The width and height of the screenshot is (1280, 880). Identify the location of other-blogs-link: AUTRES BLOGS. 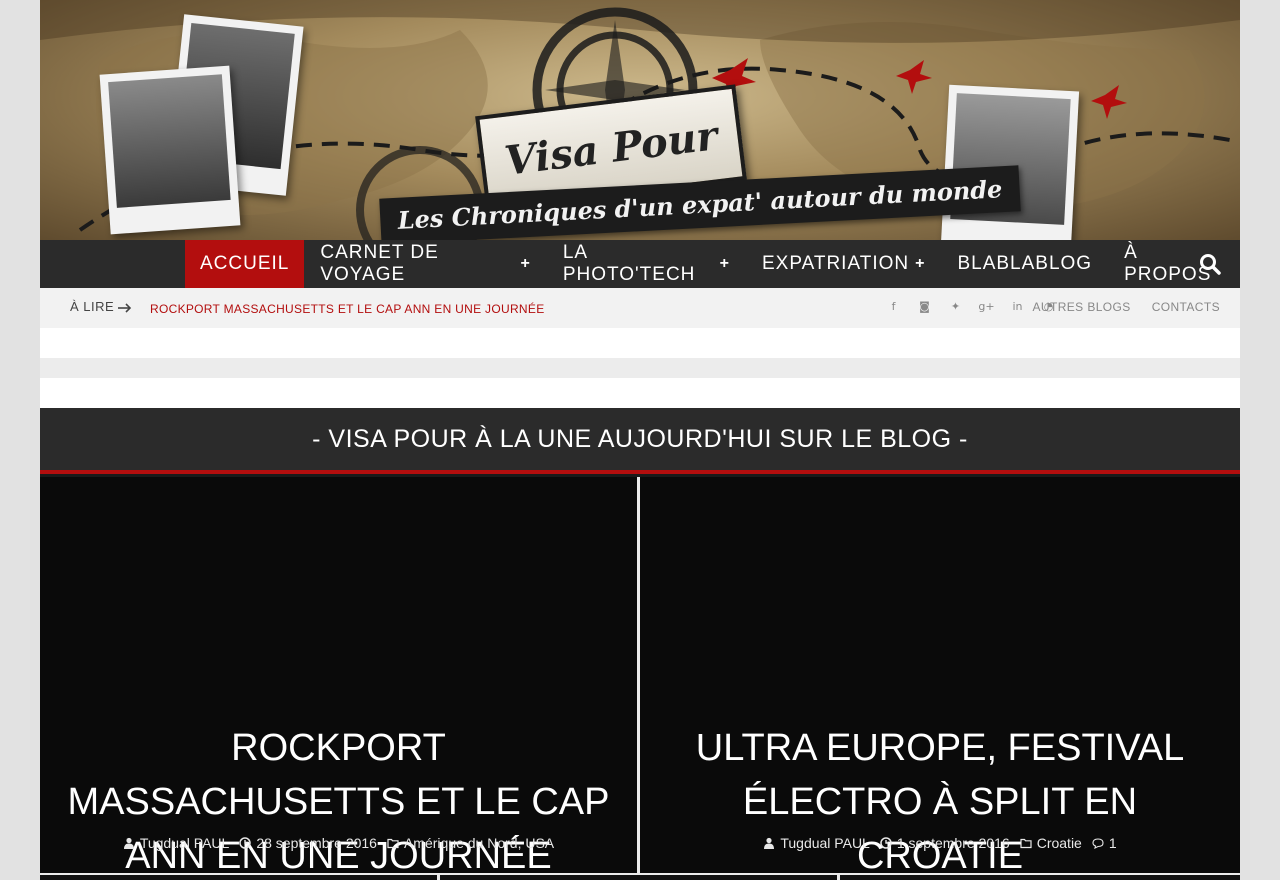
(1082, 307).